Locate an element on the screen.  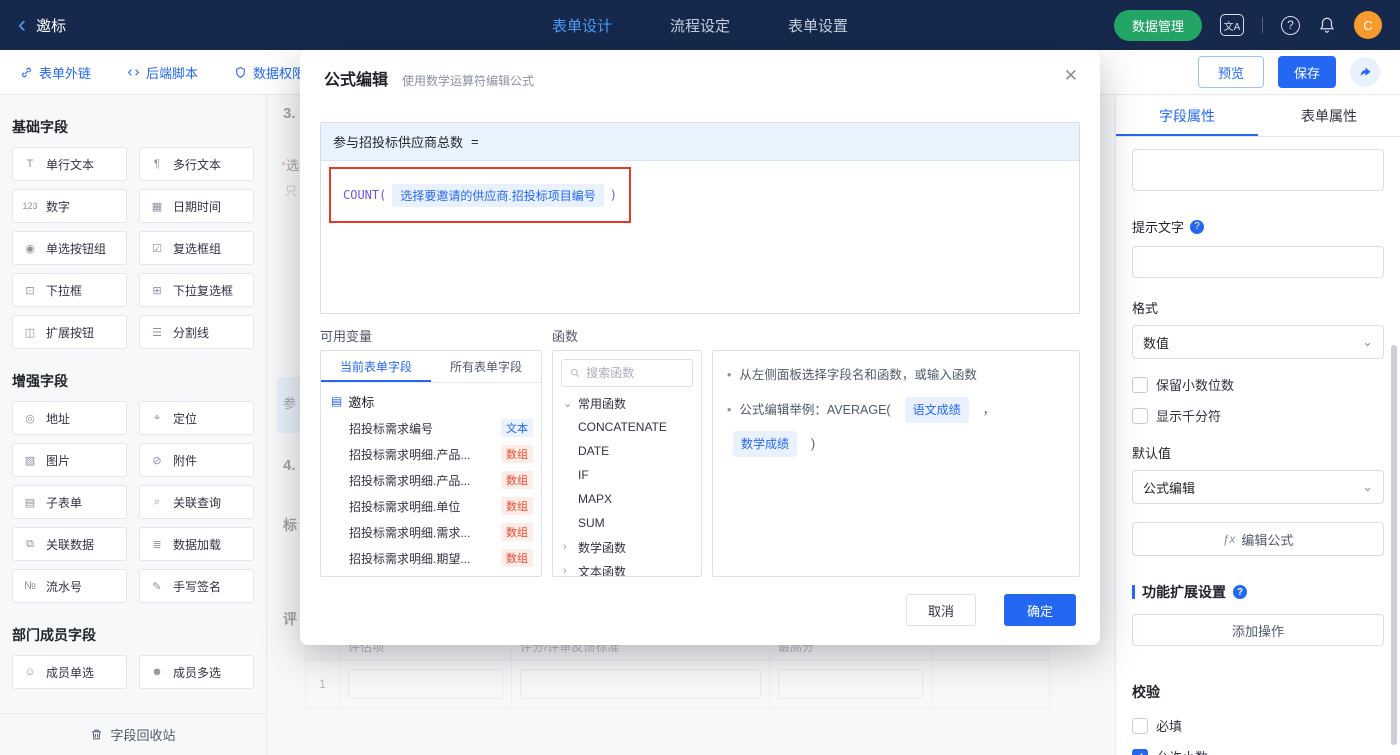
tab-all-form-fields: 所有表单字段 is located at coordinates (486, 366).